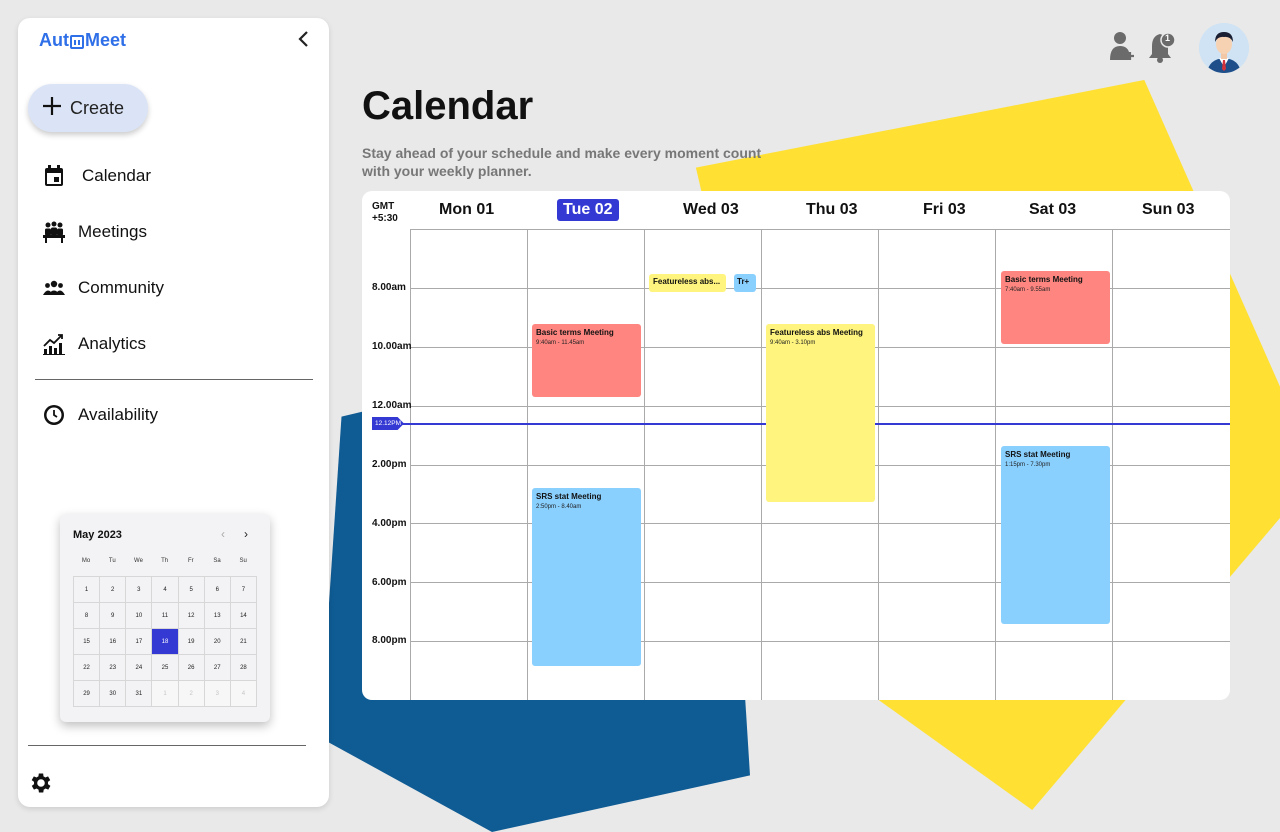 The width and height of the screenshot is (1280, 832). Describe the element at coordinates (165, 616) in the screenshot. I see `mini-calendar-day: 11` at that location.